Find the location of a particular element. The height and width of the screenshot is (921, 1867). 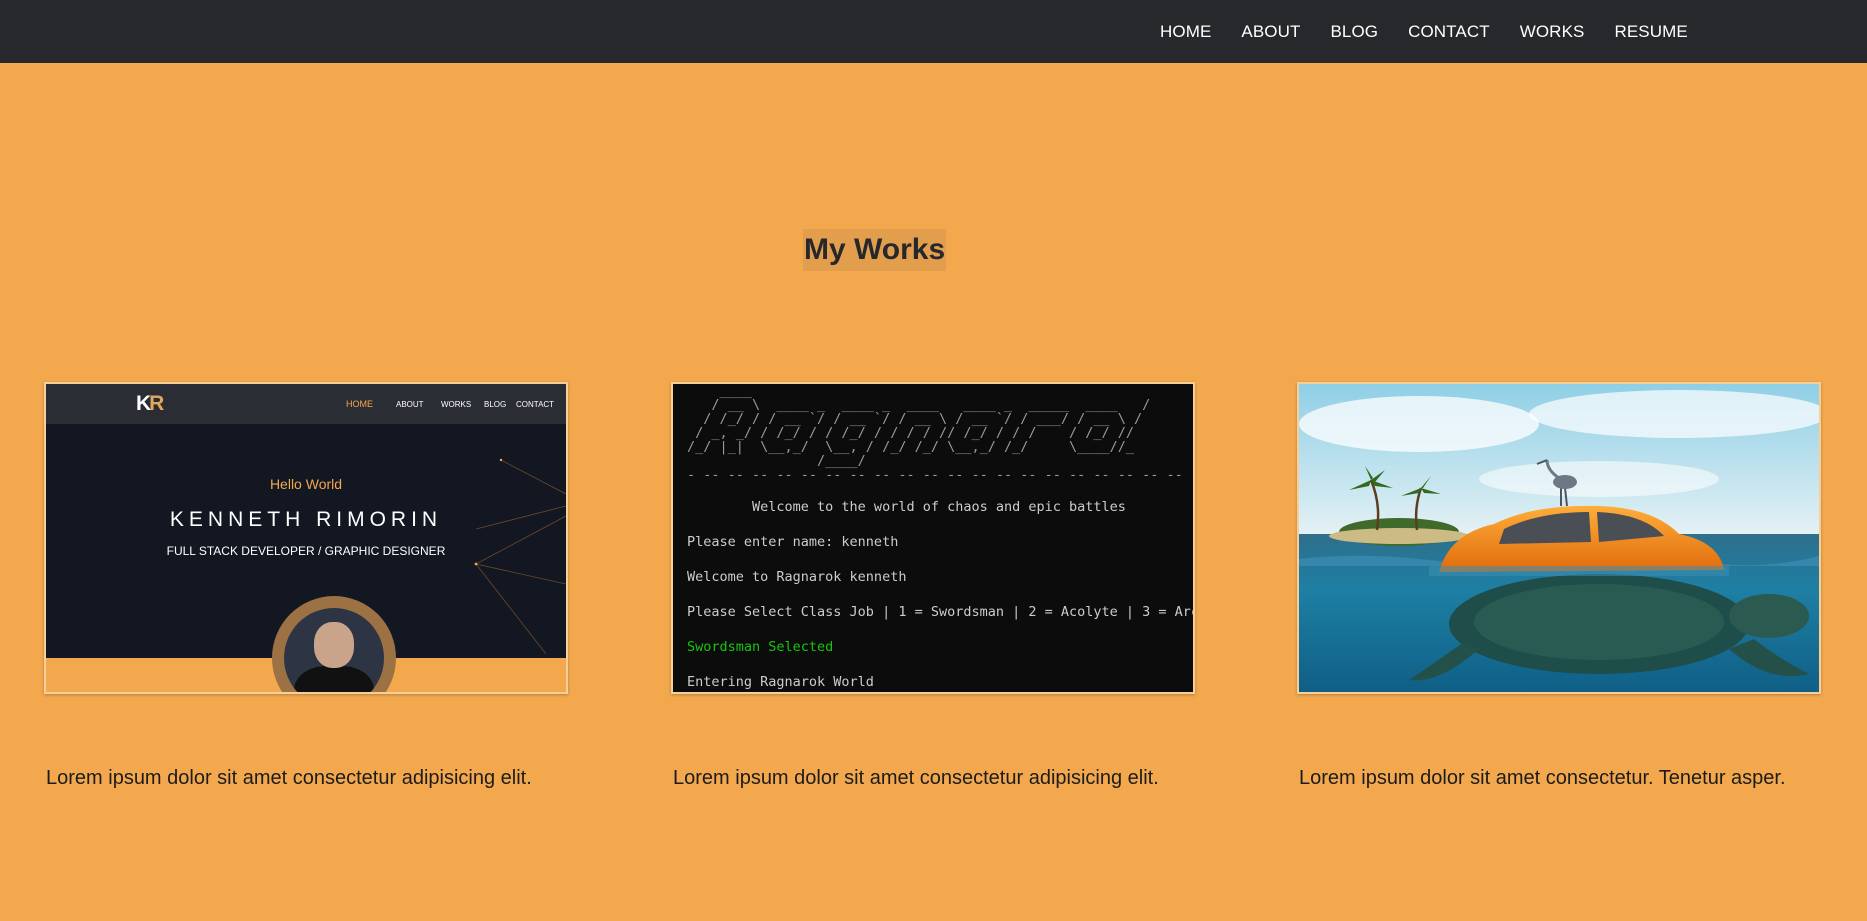

main-nav: HOME ABOUT BLOG CONTACT WORKS RESUME is located at coordinates (1439, 31).